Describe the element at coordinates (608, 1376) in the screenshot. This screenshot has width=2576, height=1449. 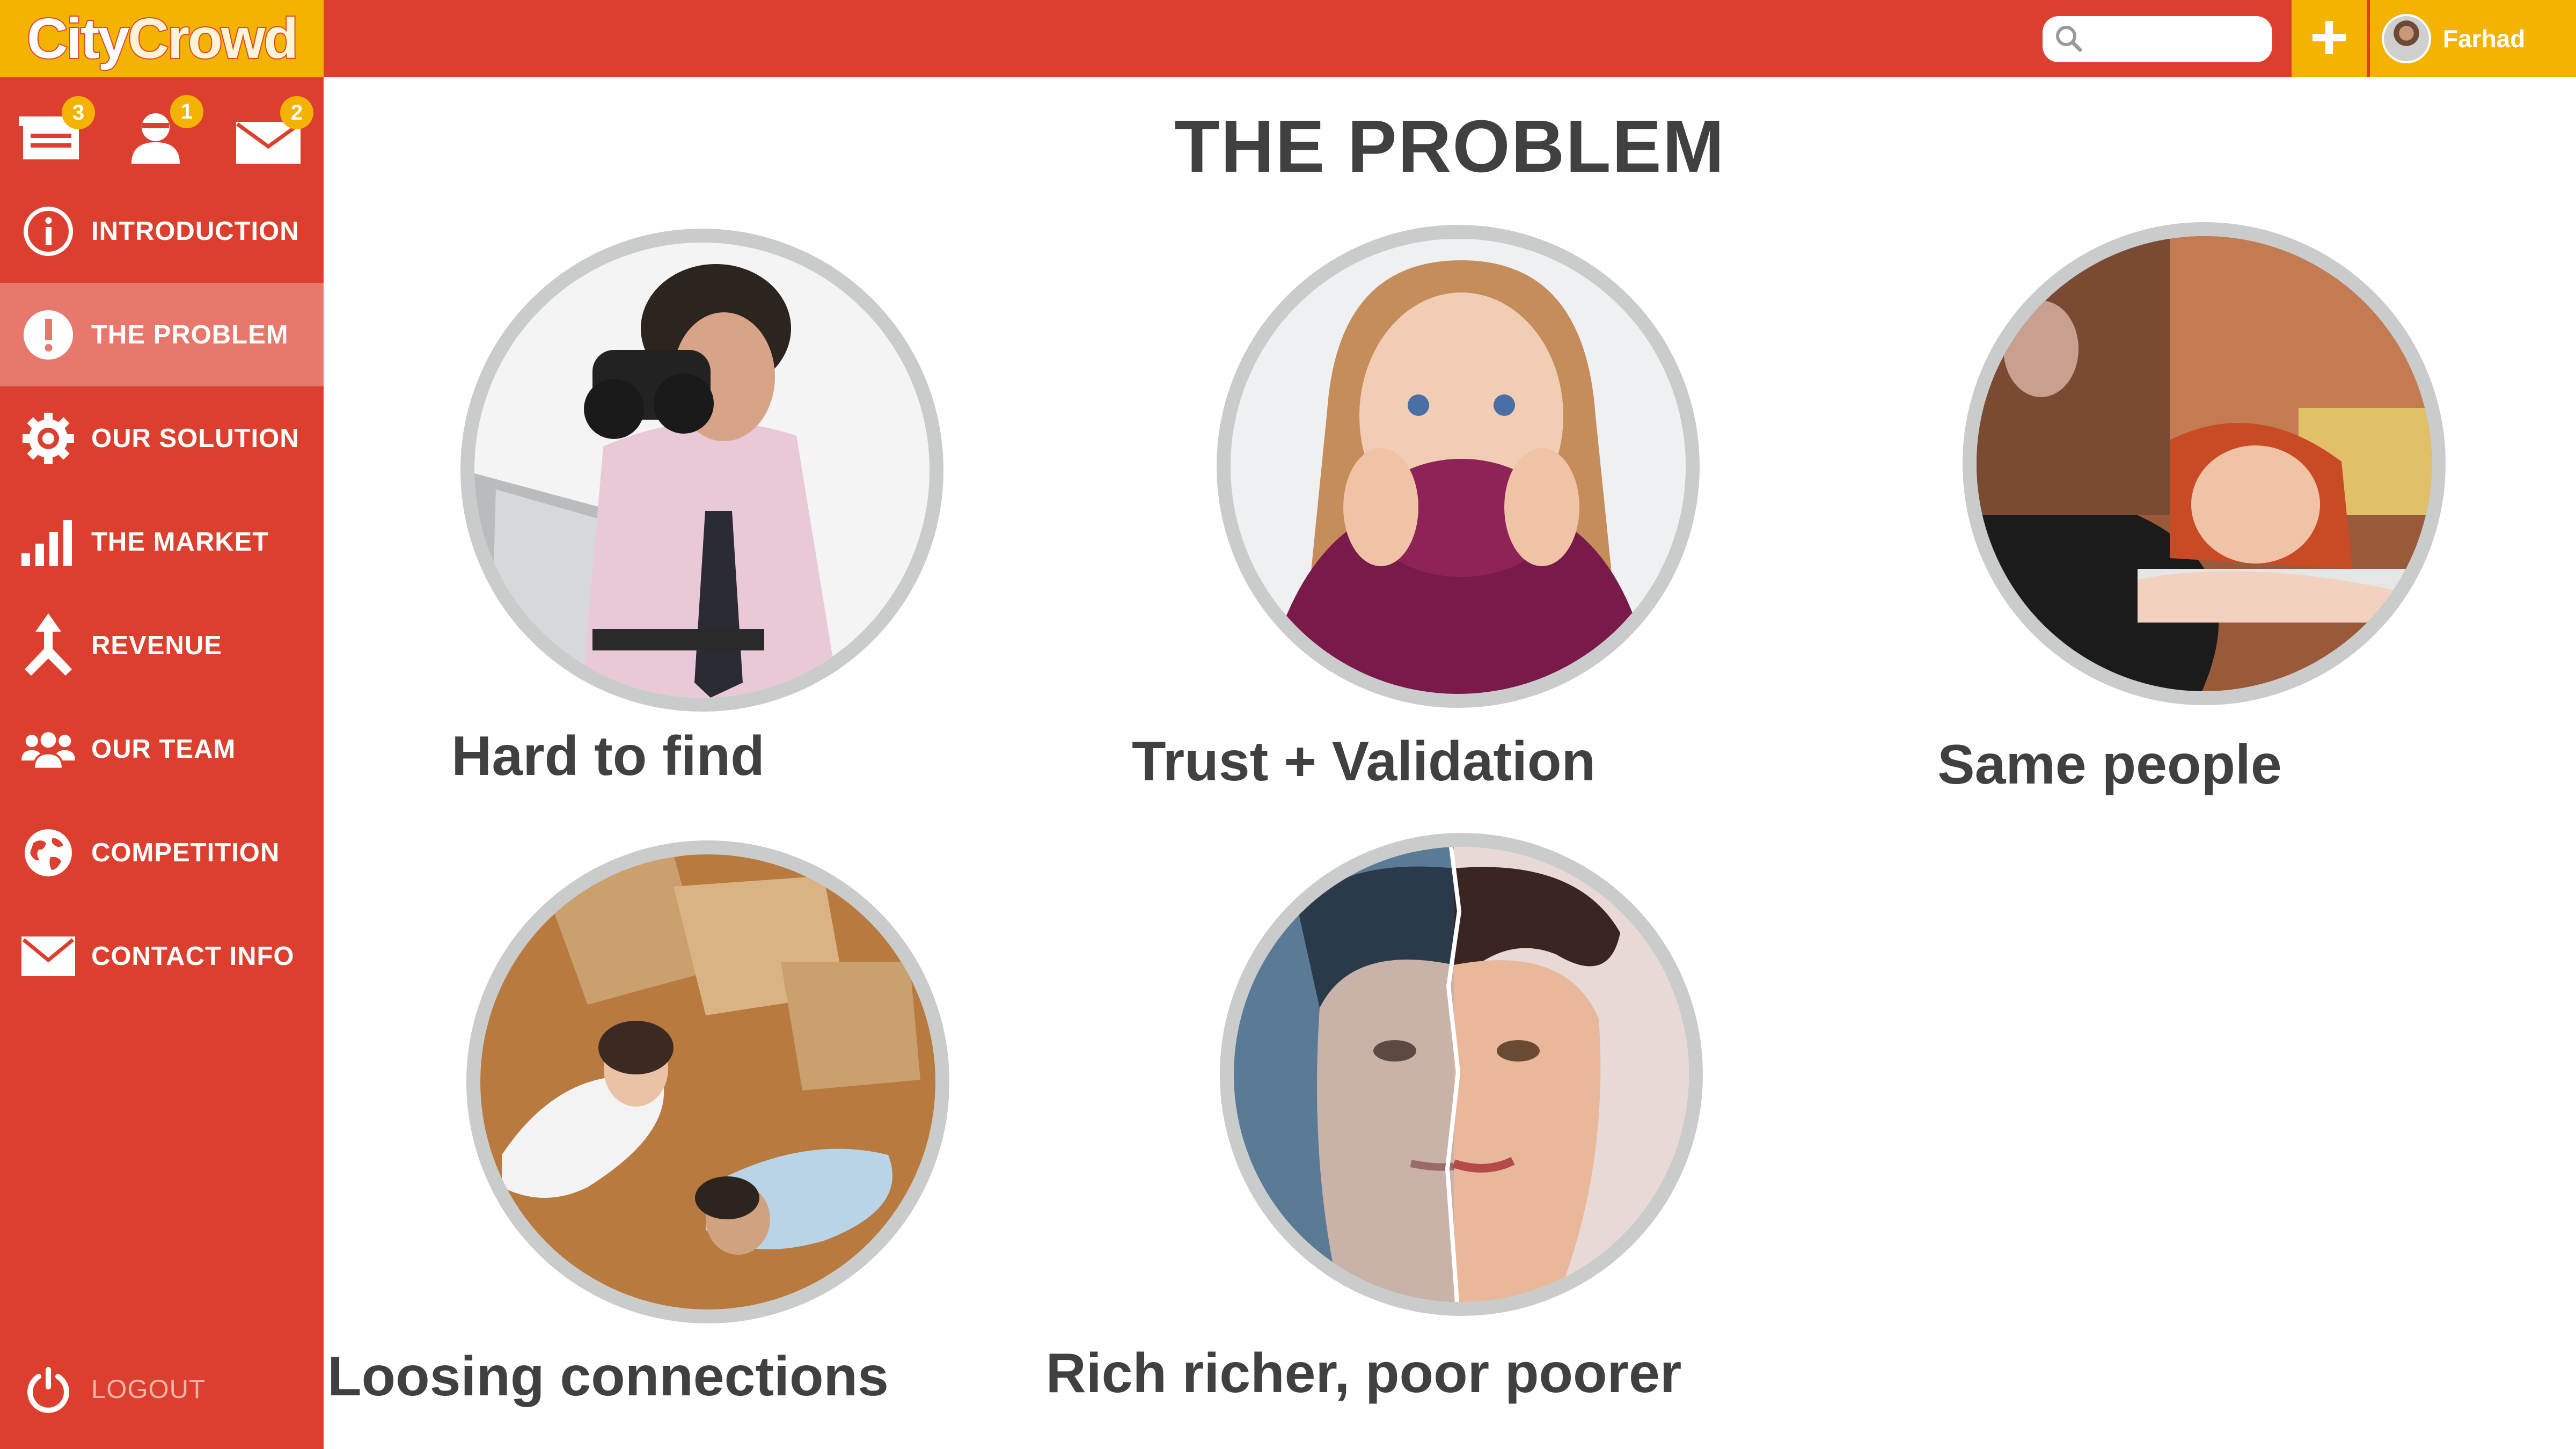
I see `problem-label-loosing-connections: Loosing connections` at that location.